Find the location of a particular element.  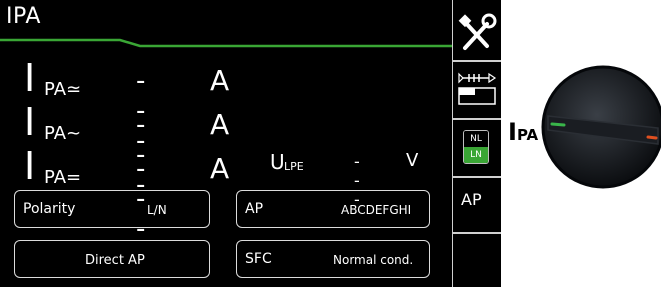

sfc-field: SFC Normal cond. is located at coordinates (333, 259).